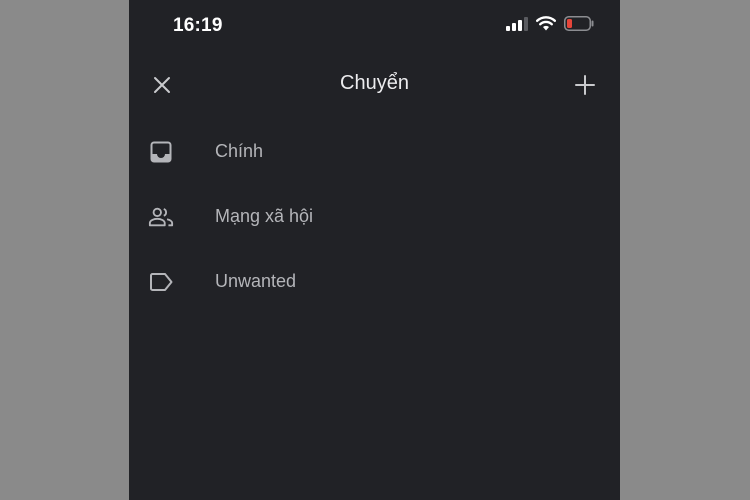 Image resolution: width=750 pixels, height=500 pixels. Describe the element at coordinates (161, 282) in the screenshot. I see `label-tag-icon` at that location.